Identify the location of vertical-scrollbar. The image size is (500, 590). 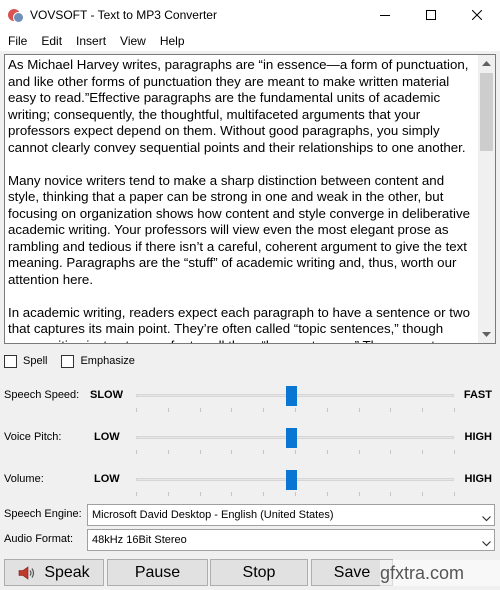
(486, 199).